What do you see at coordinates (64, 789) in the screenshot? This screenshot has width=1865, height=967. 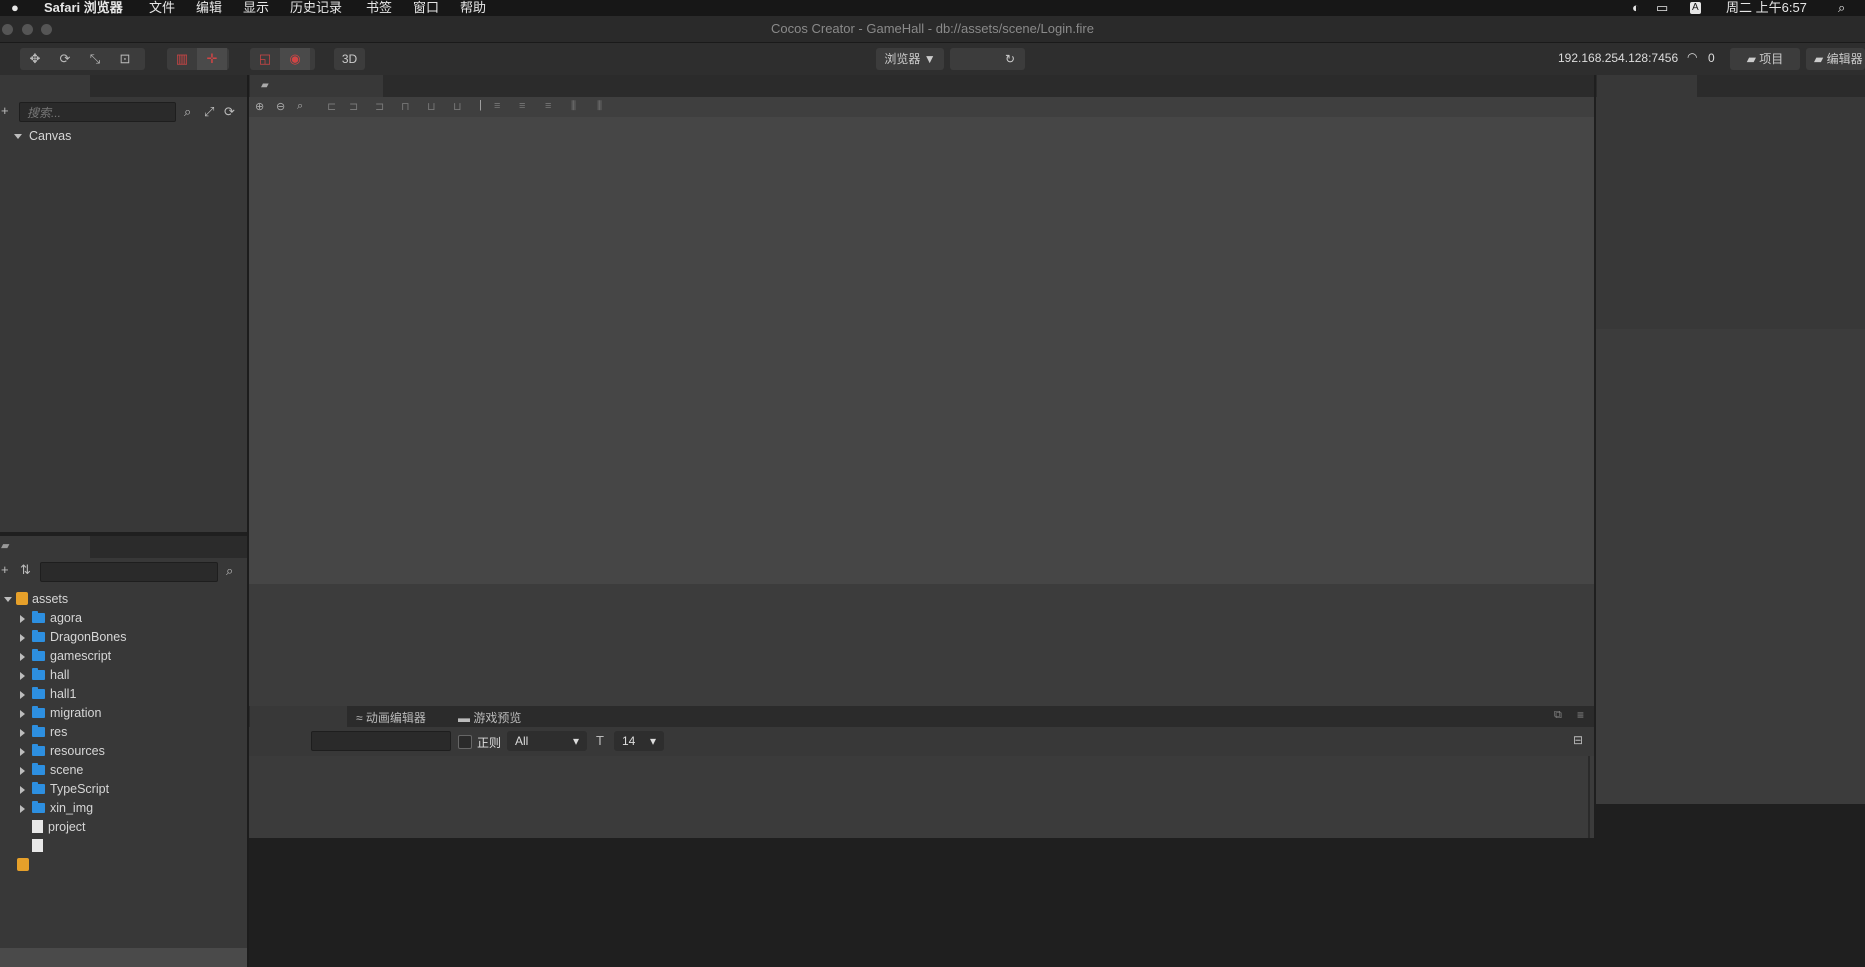 I see `list-item: TypeScript` at bounding box center [64, 789].